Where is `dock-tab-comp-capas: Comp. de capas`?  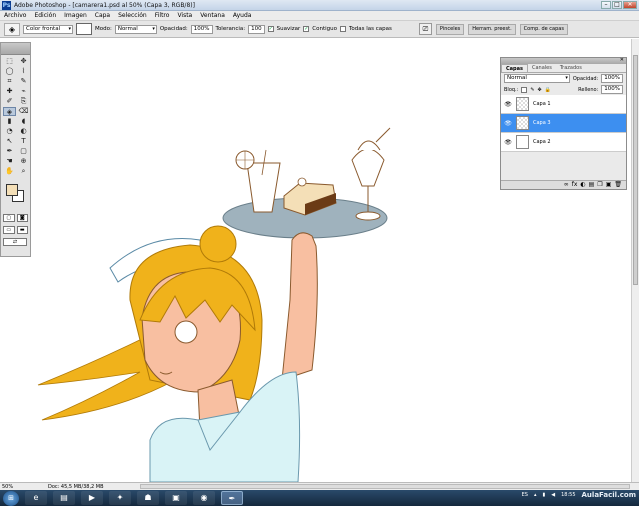 dock-tab-comp-capas: Comp. de capas is located at coordinates (543, 29).